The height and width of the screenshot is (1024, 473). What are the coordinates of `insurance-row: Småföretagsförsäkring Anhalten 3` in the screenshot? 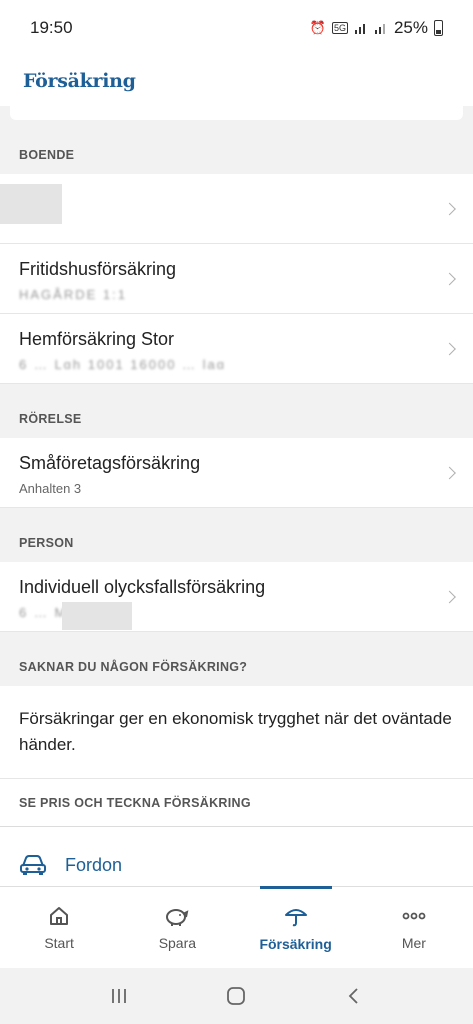 It's located at (236, 473).